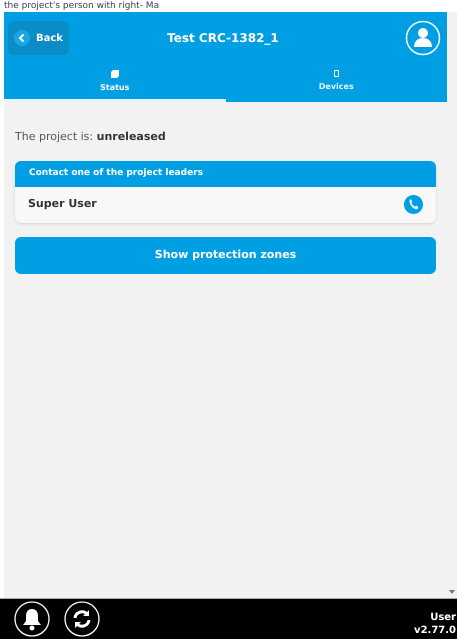  Describe the element at coordinates (443, 617) in the screenshot. I see `user-name: User` at that location.